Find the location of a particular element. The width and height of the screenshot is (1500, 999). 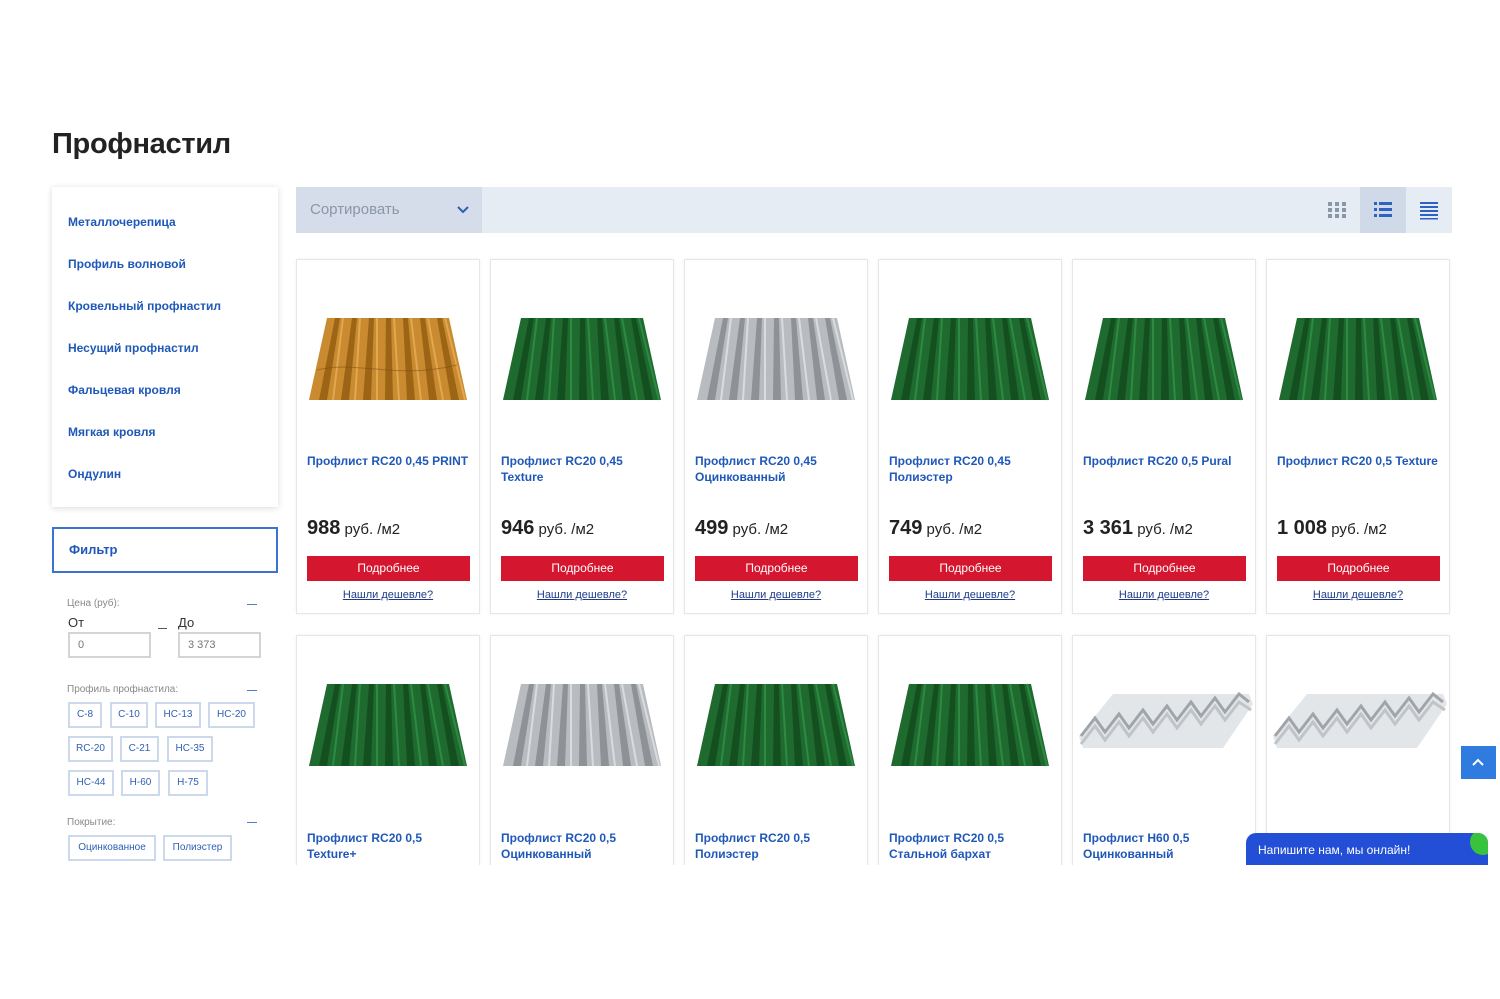

product-card: Профлист RC20 0,5 Полиэстер is located at coordinates (776, 765).